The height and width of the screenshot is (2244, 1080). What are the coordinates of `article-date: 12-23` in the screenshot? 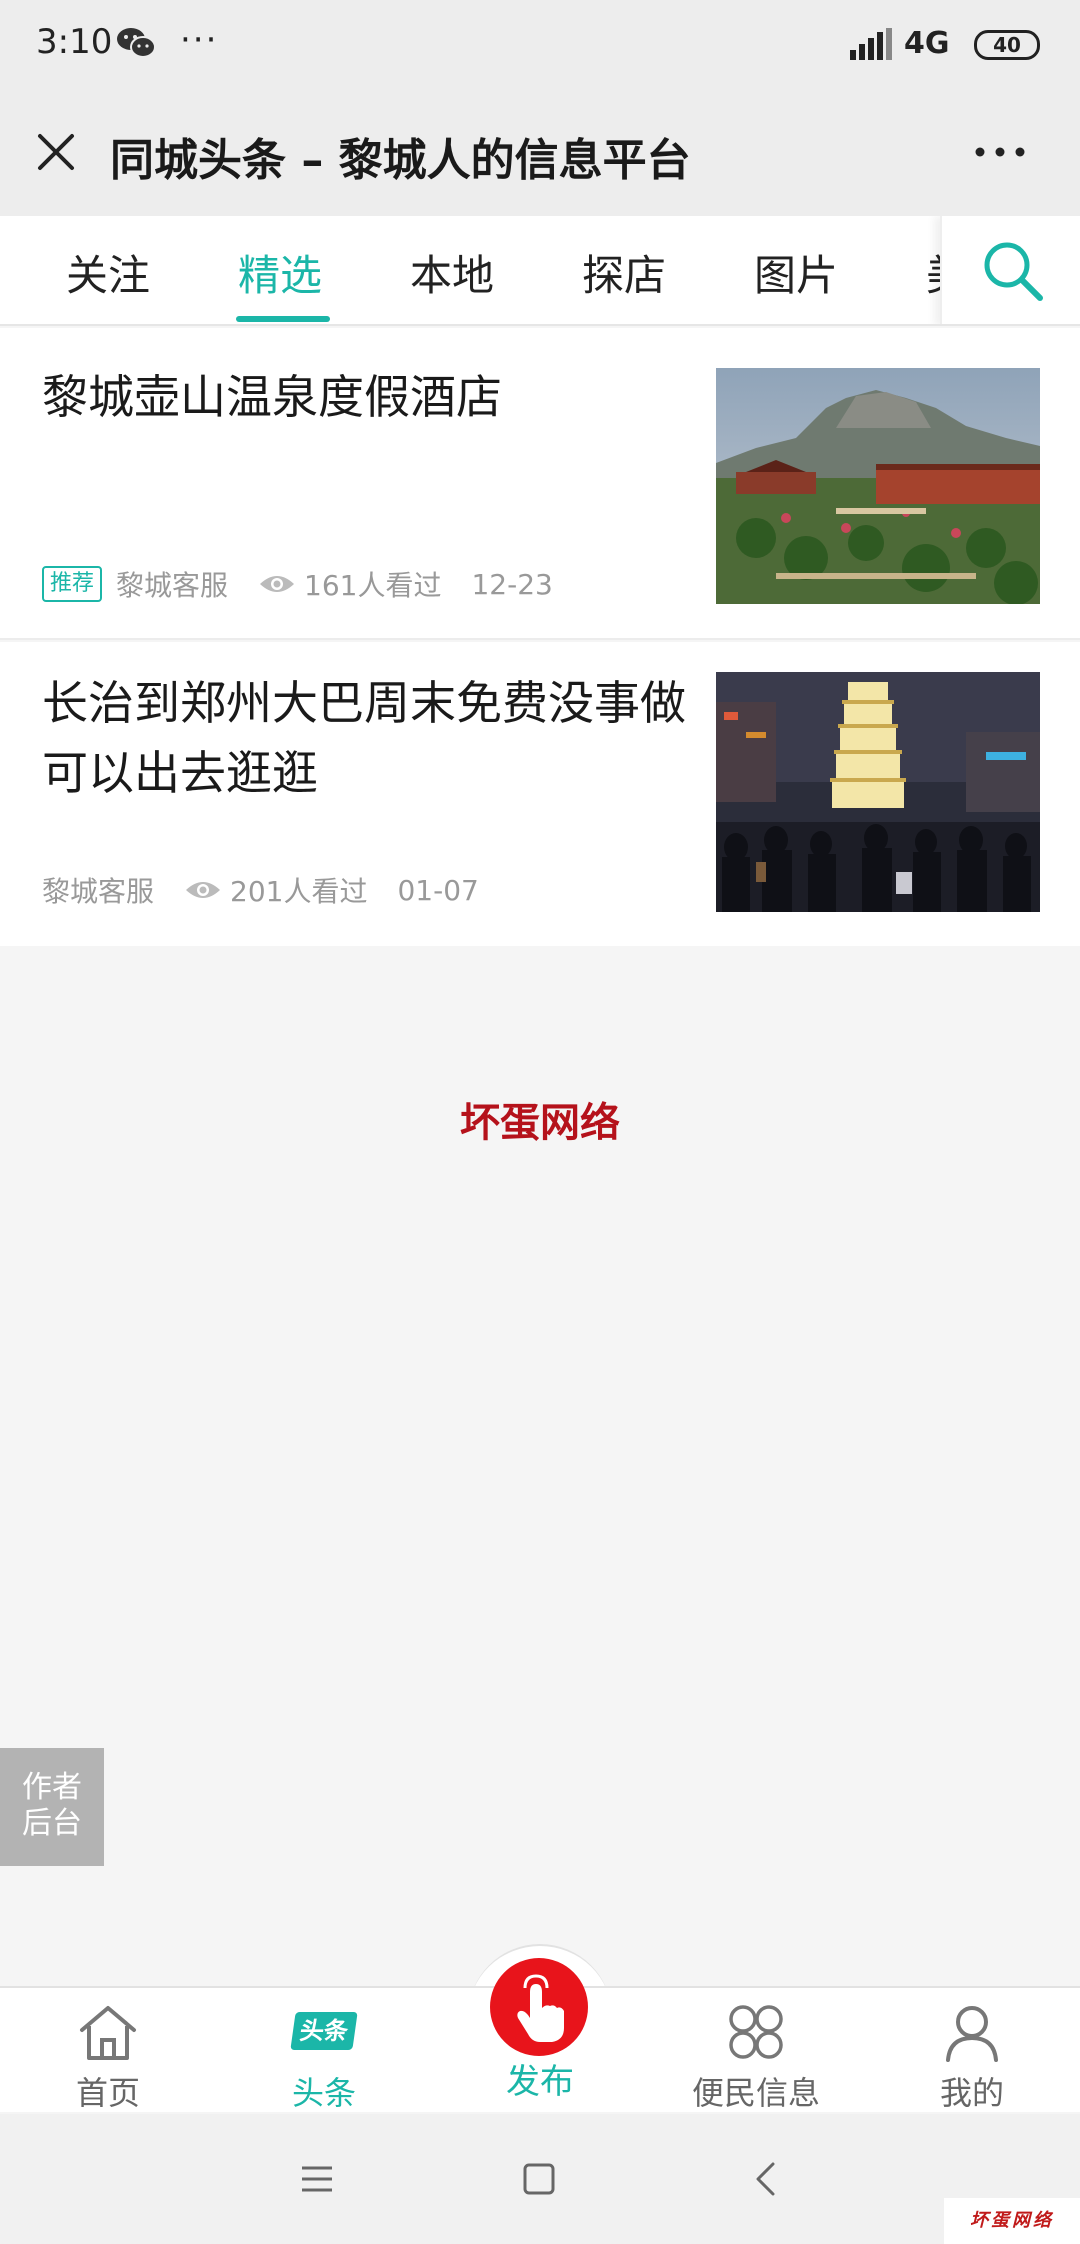 It's located at (512, 584).